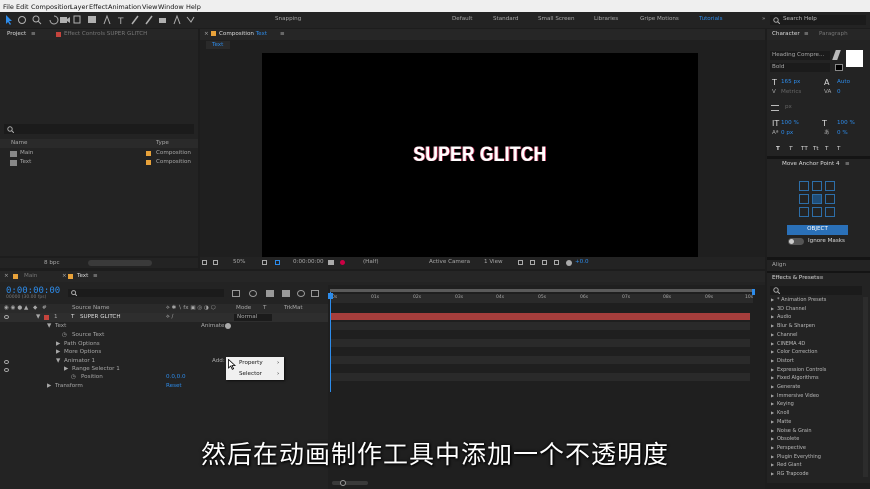  I want to click on work-area-bar, so click(541, 290).